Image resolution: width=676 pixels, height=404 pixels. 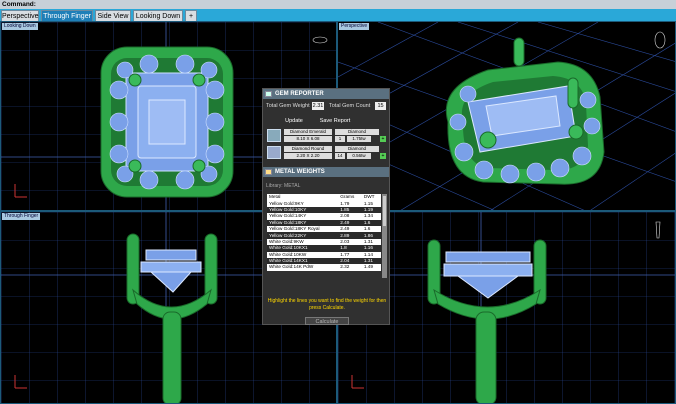 What do you see at coordinates (20, 26) in the screenshot?
I see `viewport-label: Looking Down` at bounding box center [20, 26].